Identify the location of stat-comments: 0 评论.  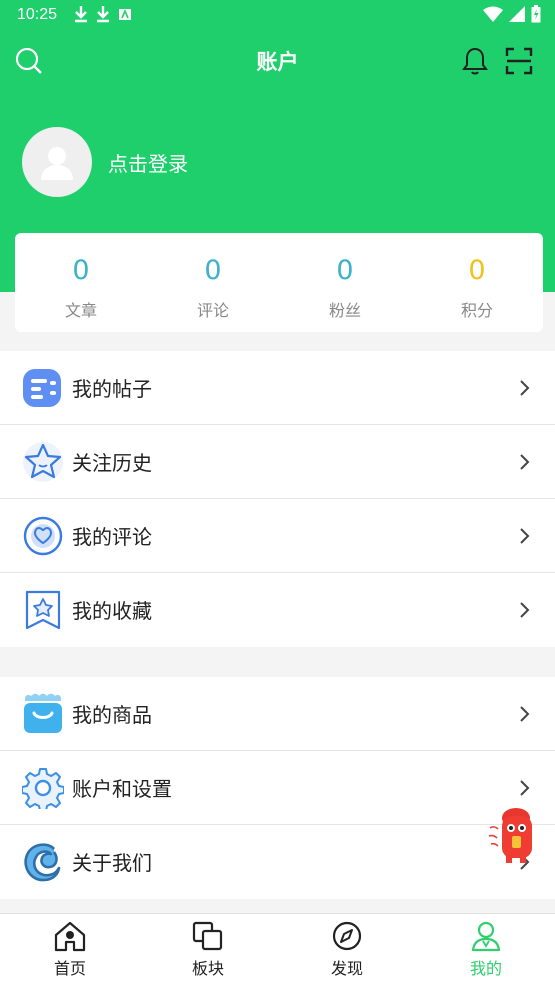
(213, 282).